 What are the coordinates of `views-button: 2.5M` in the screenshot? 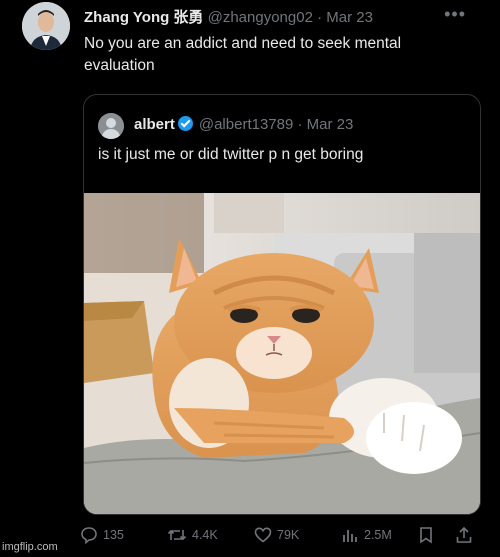 It's located at (366, 535).